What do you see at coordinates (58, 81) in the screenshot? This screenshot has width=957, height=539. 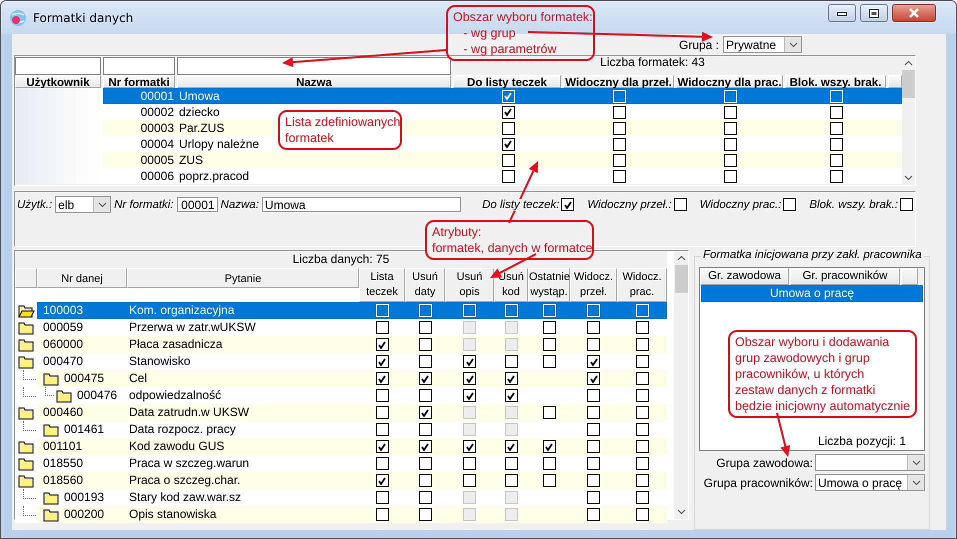 I see `column-header: Użytkownik` at bounding box center [58, 81].